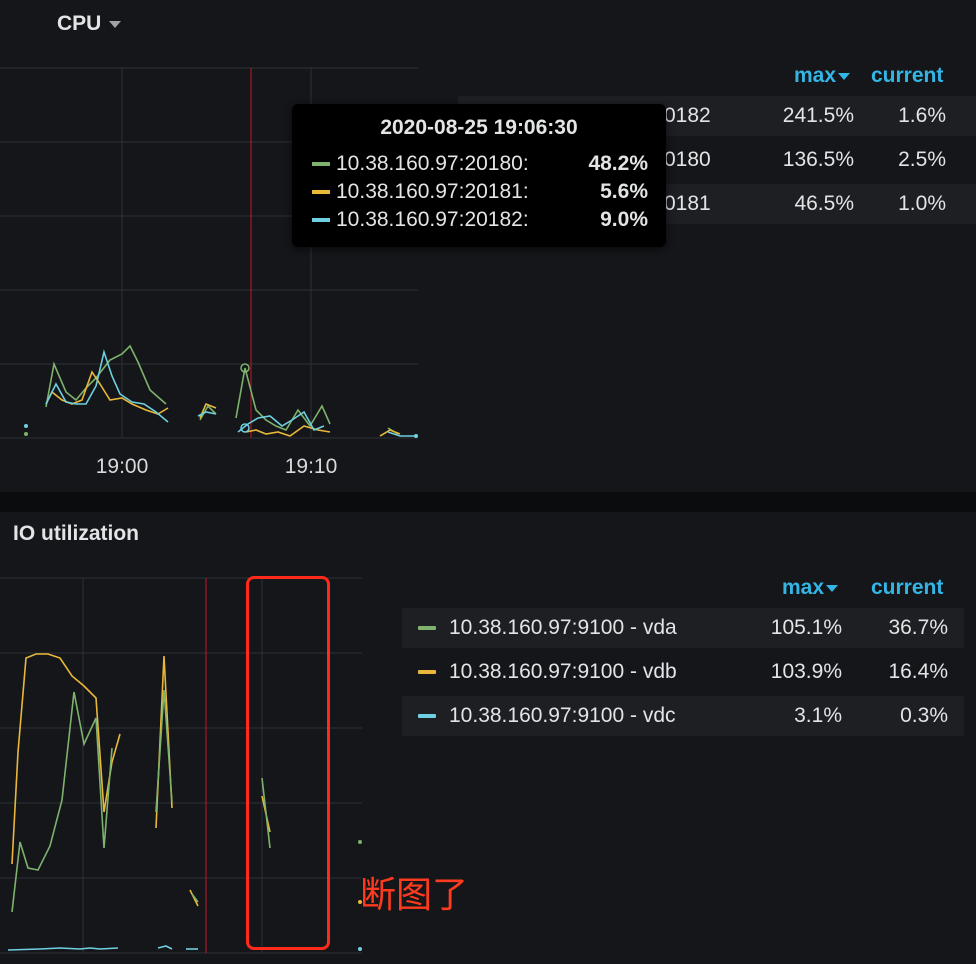  Describe the element at coordinates (824, 203) in the screenshot. I see `legend-max-value: 46.5%` at that location.